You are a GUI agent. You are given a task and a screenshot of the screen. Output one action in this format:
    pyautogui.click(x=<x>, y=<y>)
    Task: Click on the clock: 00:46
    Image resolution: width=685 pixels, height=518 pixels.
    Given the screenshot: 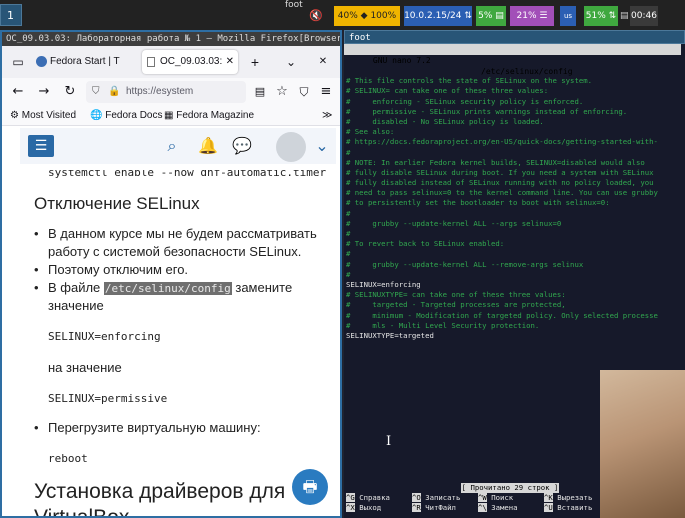 What is the action you would take?
    pyautogui.click(x=644, y=16)
    